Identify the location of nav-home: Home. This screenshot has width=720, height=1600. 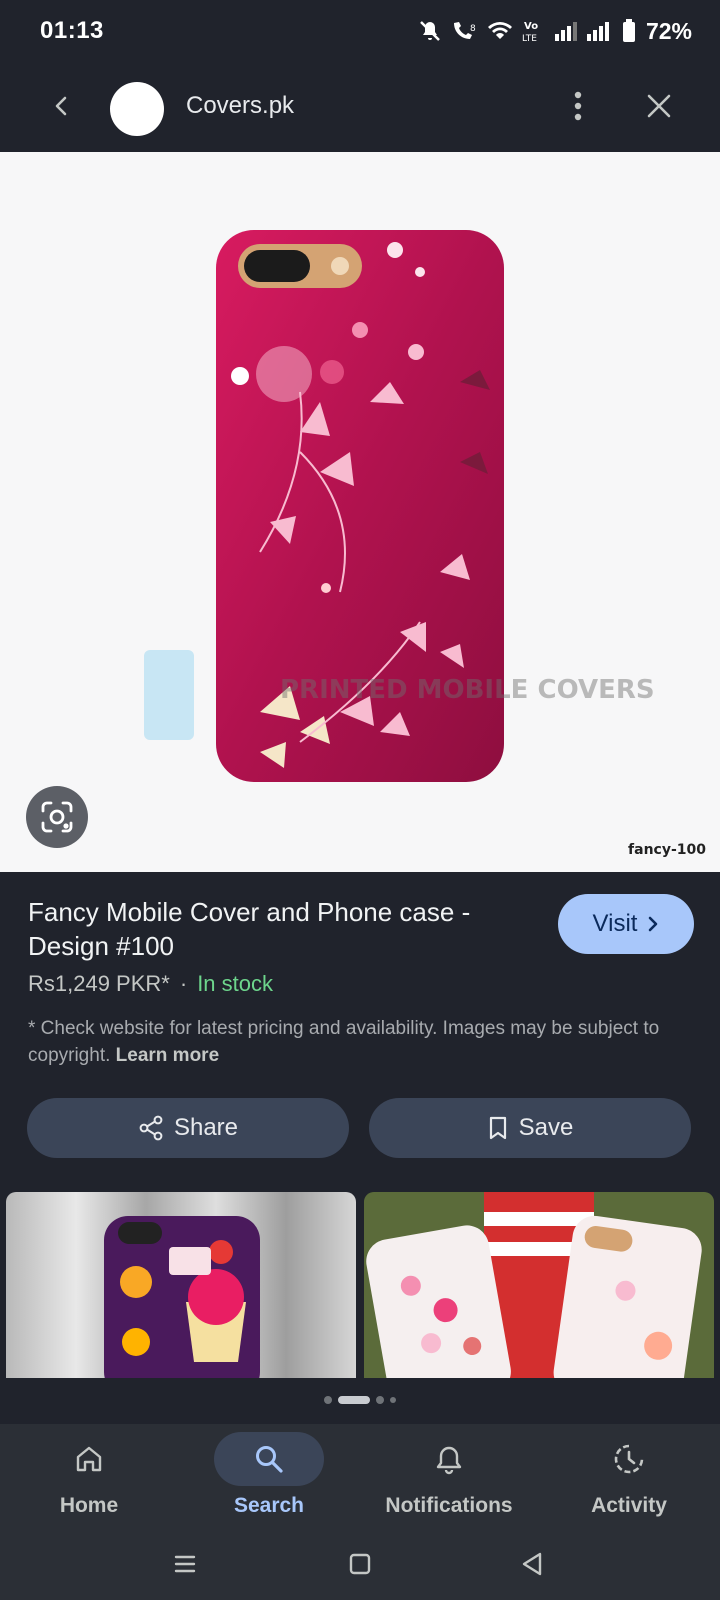
(89, 1474).